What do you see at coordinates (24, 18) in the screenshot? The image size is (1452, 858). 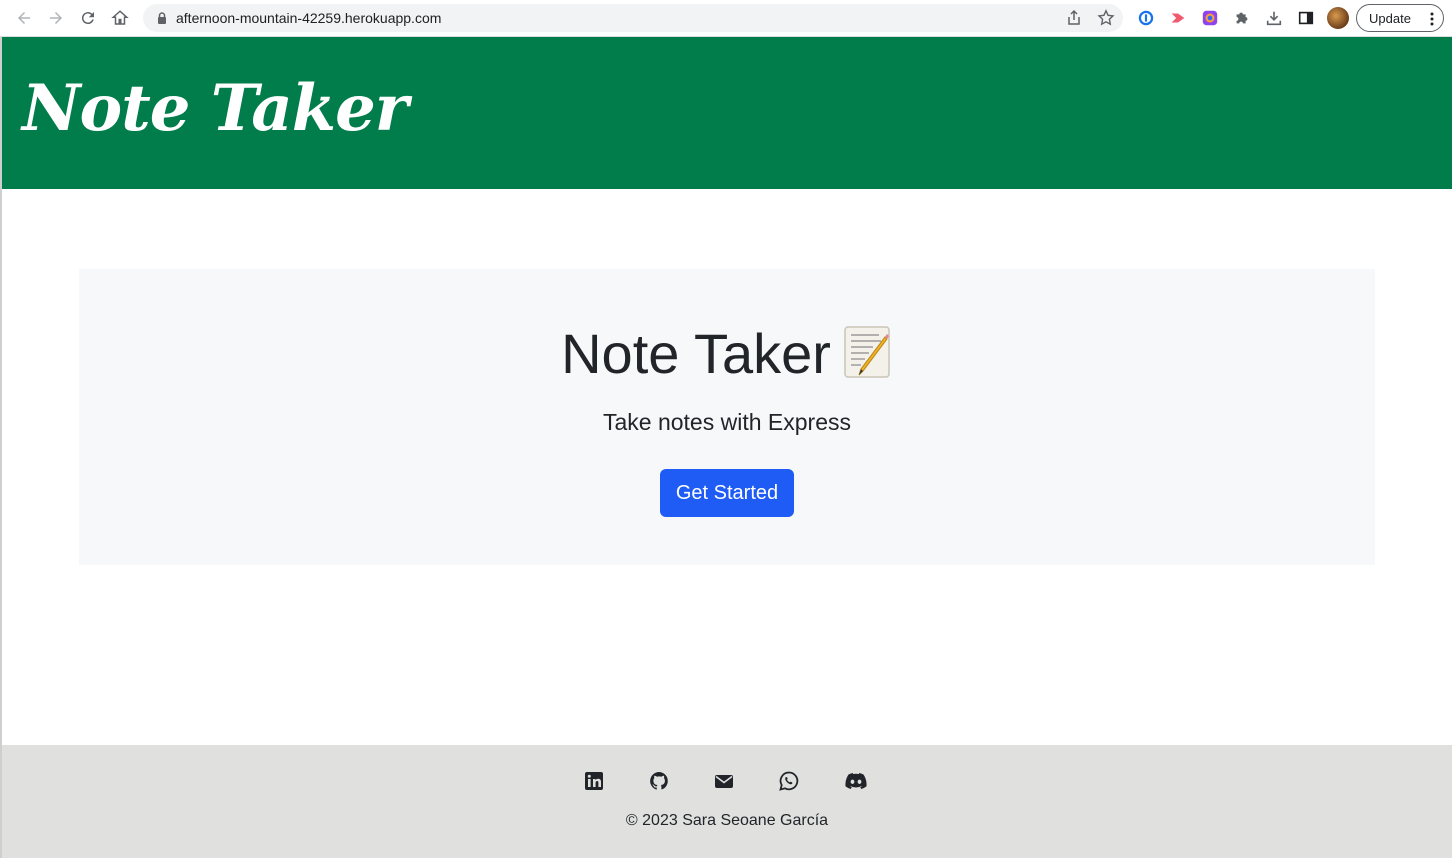 I see `back-icon` at bounding box center [24, 18].